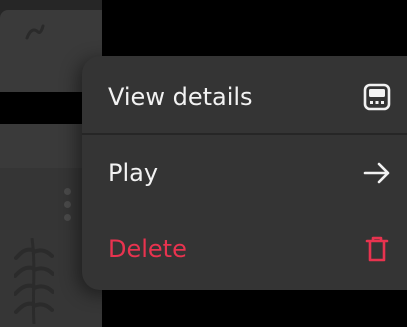  What do you see at coordinates (377, 249) in the screenshot?
I see `trash-icon` at bounding box center [377, 249].